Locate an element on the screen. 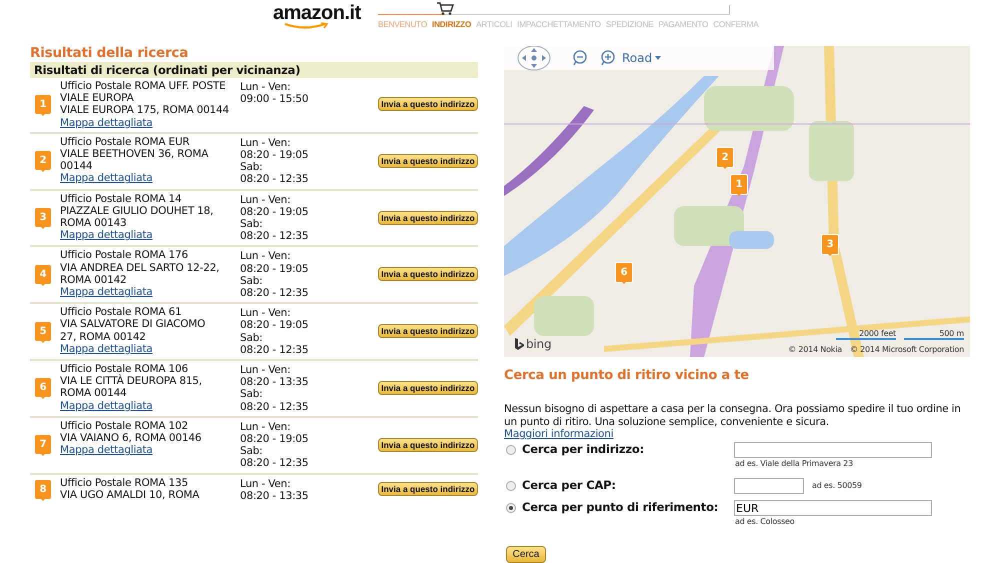  address-line: VIA SALVATORE DI GIACOMO is located at coordinates (133, 324).